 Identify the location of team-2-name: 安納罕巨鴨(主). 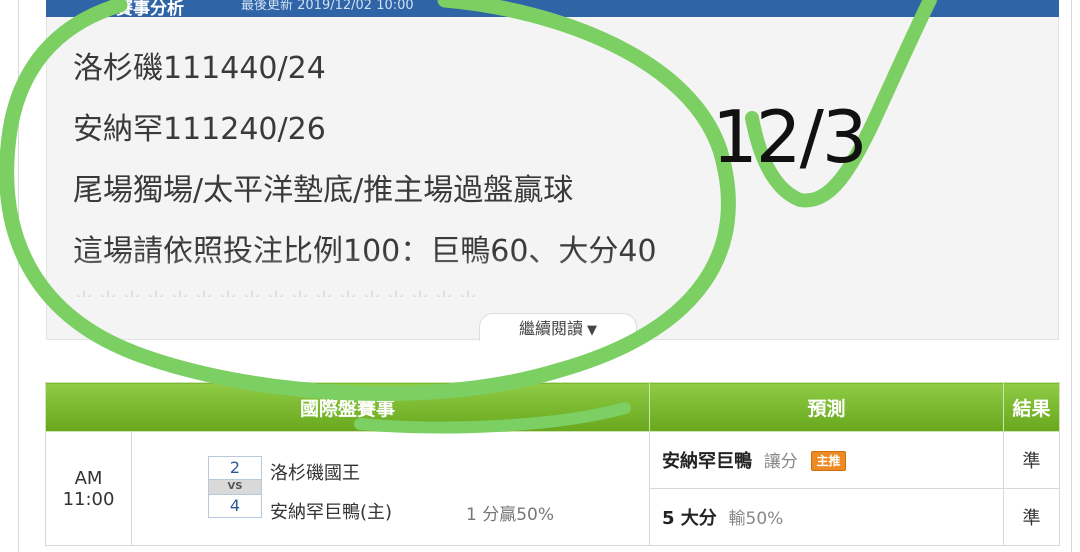
(331, 511).